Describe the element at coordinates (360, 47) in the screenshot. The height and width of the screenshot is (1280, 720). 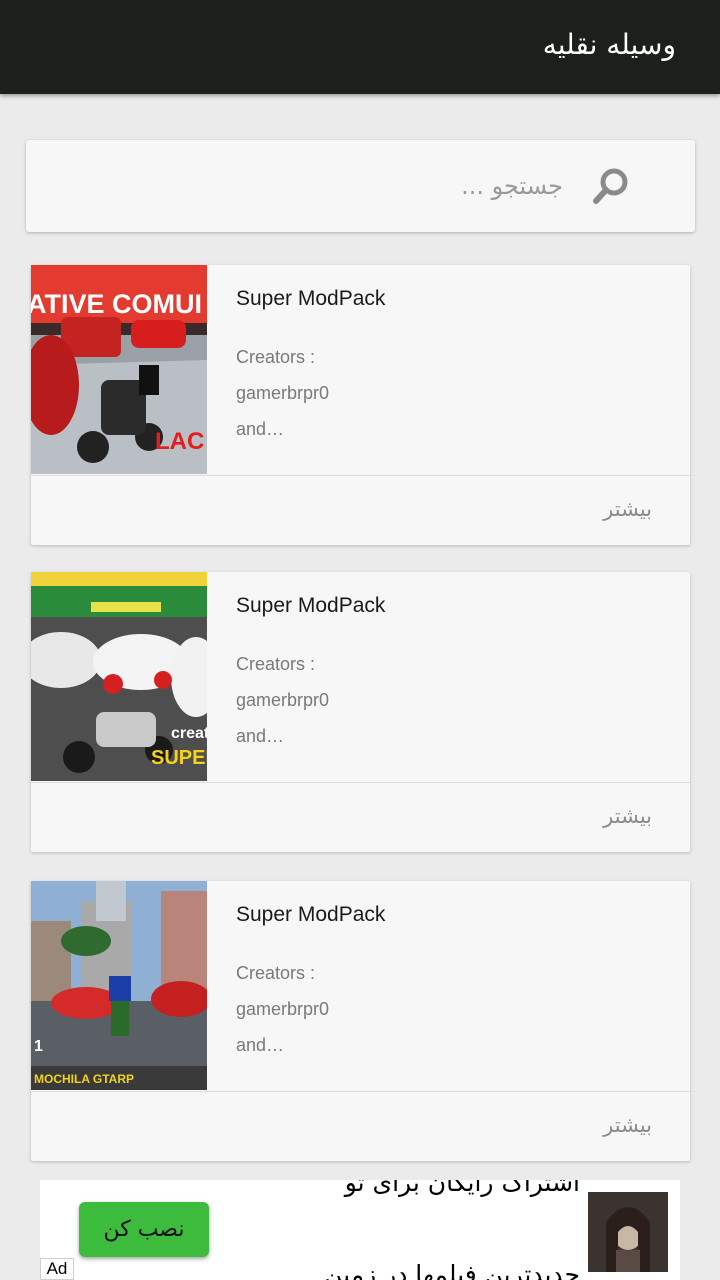
I see `app-bar: وسیله نقلیه` at that location.